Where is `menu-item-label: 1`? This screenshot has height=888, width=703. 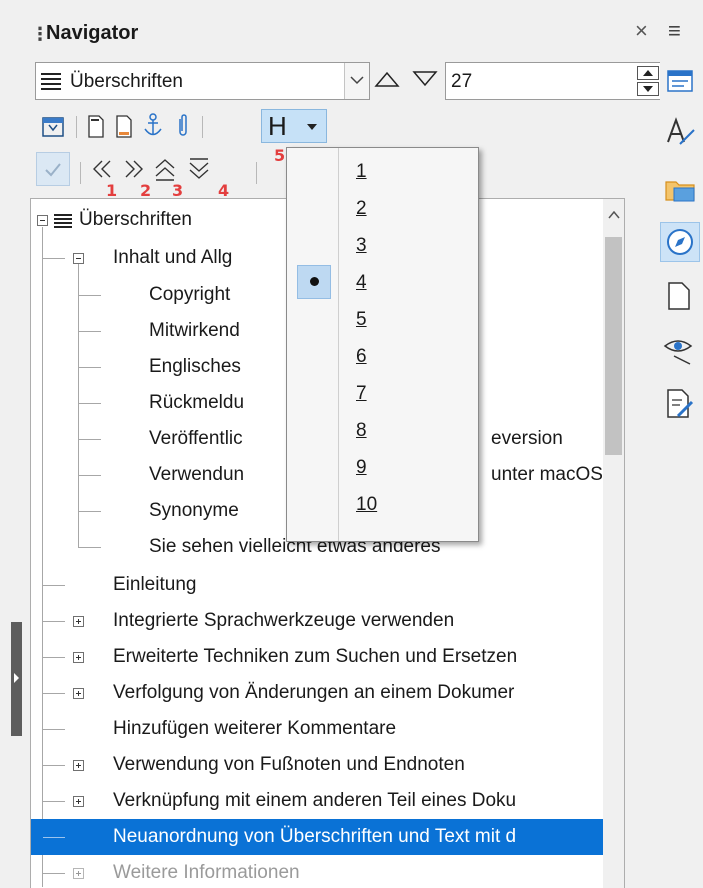
menu-item-label: 1 is located at coordinates (361, 171).